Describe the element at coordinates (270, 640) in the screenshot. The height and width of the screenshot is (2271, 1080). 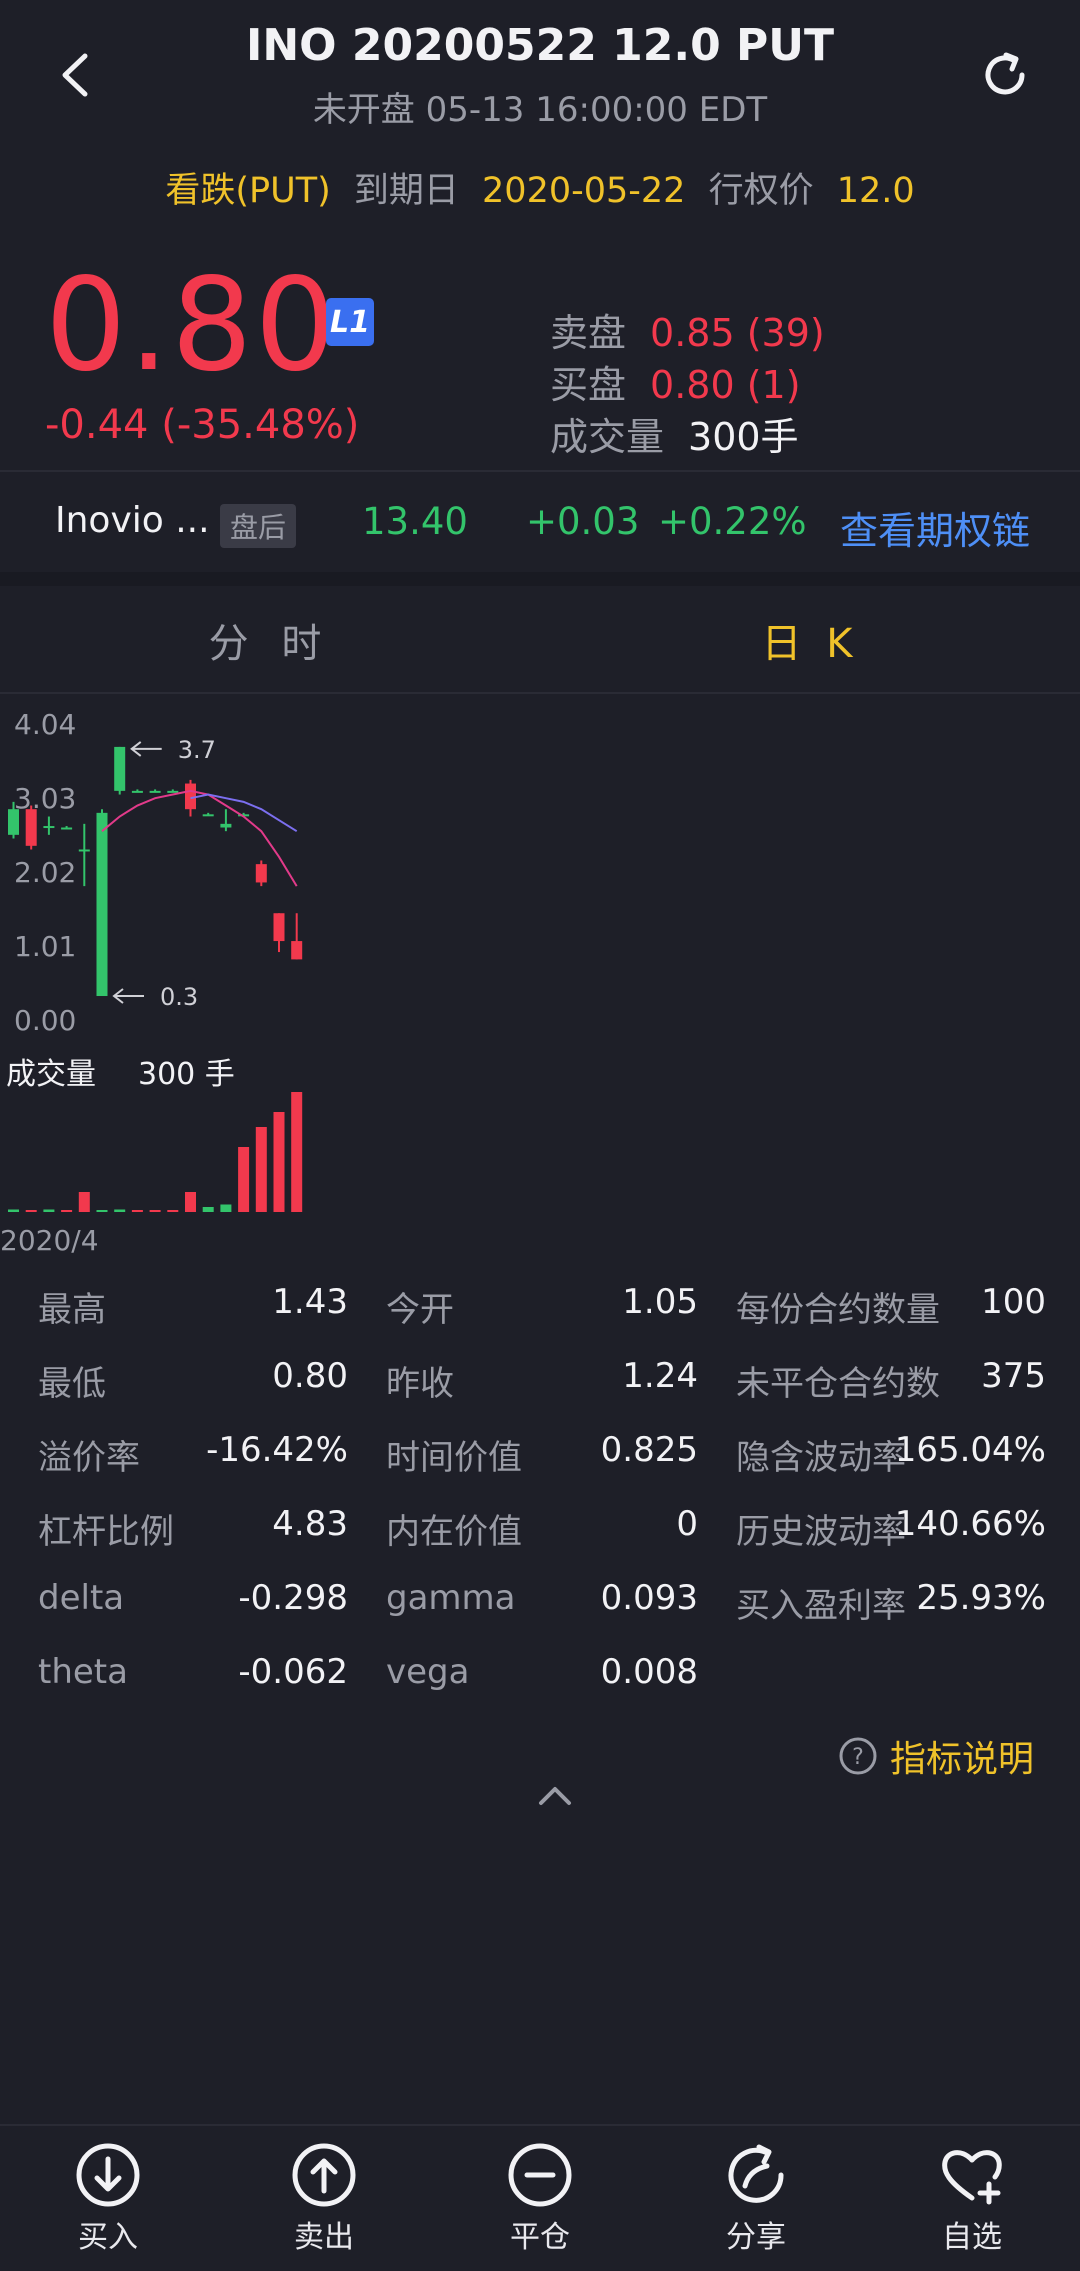
I see `tab-intraday: 分 时` at that location.